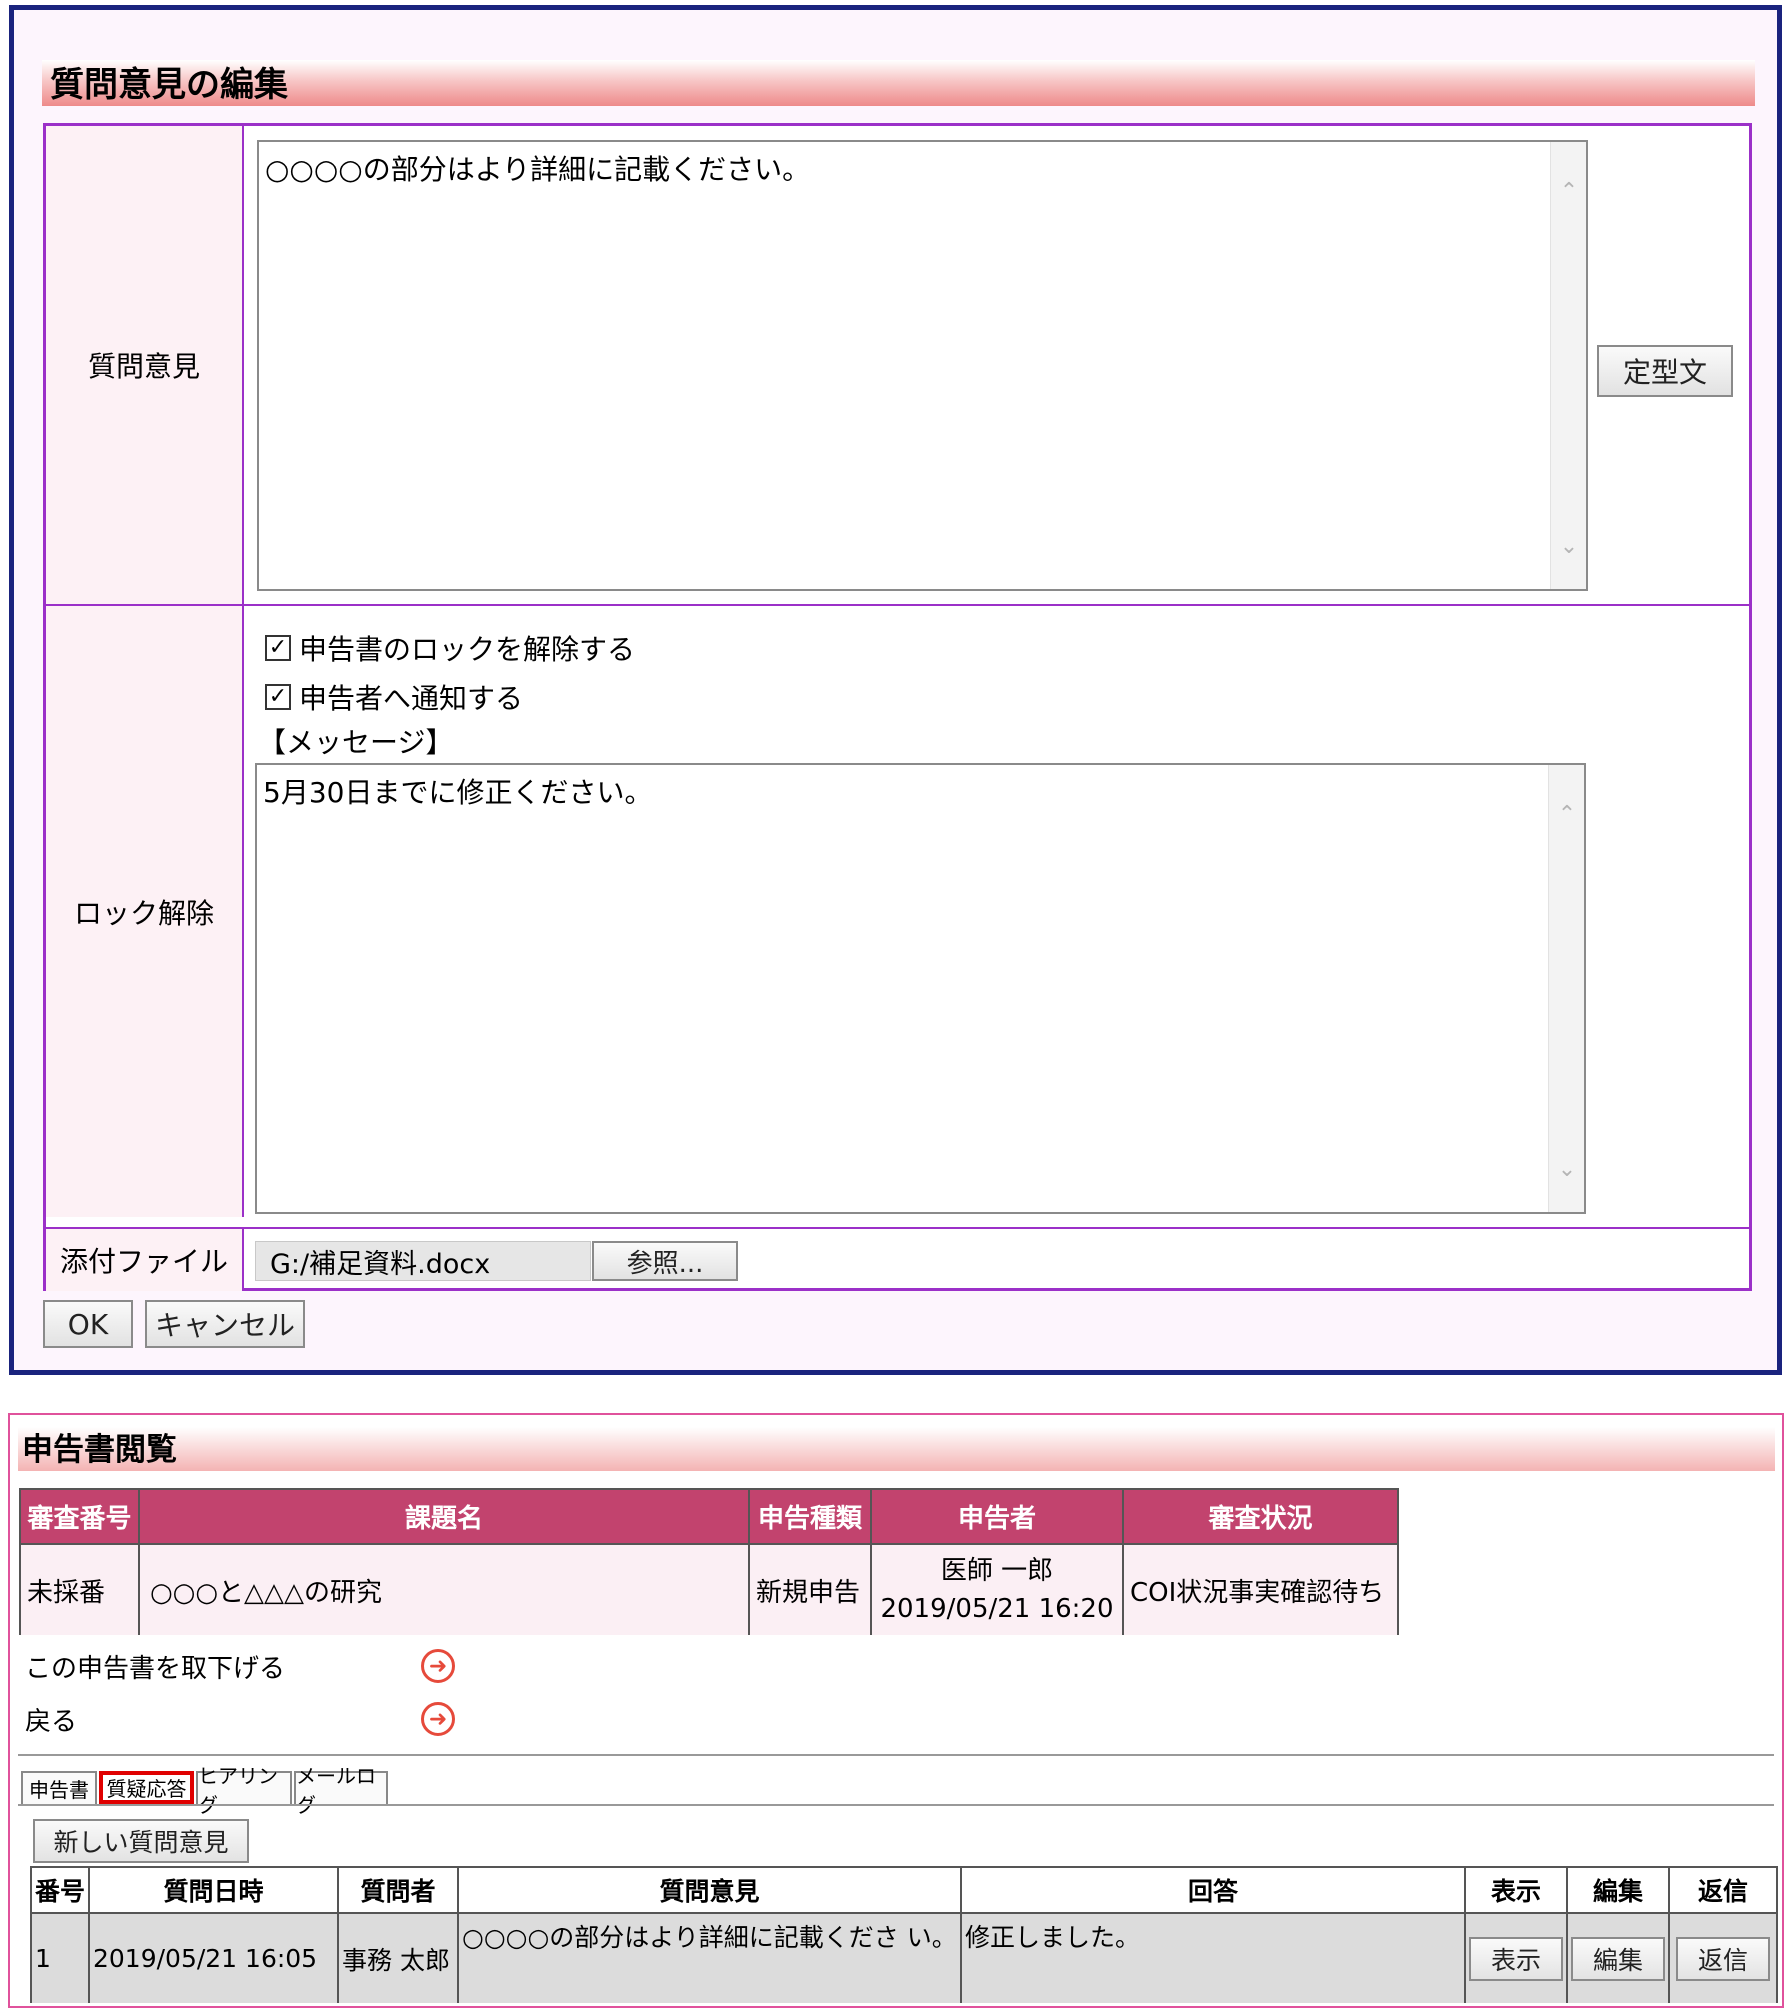 Image resolution: width=1787 pixels, height=2012 pixels. Describe the element at coordinates (1566, 988) in the screenshot. I see `message-scrollbar: ⌃ ⌄` at that location.